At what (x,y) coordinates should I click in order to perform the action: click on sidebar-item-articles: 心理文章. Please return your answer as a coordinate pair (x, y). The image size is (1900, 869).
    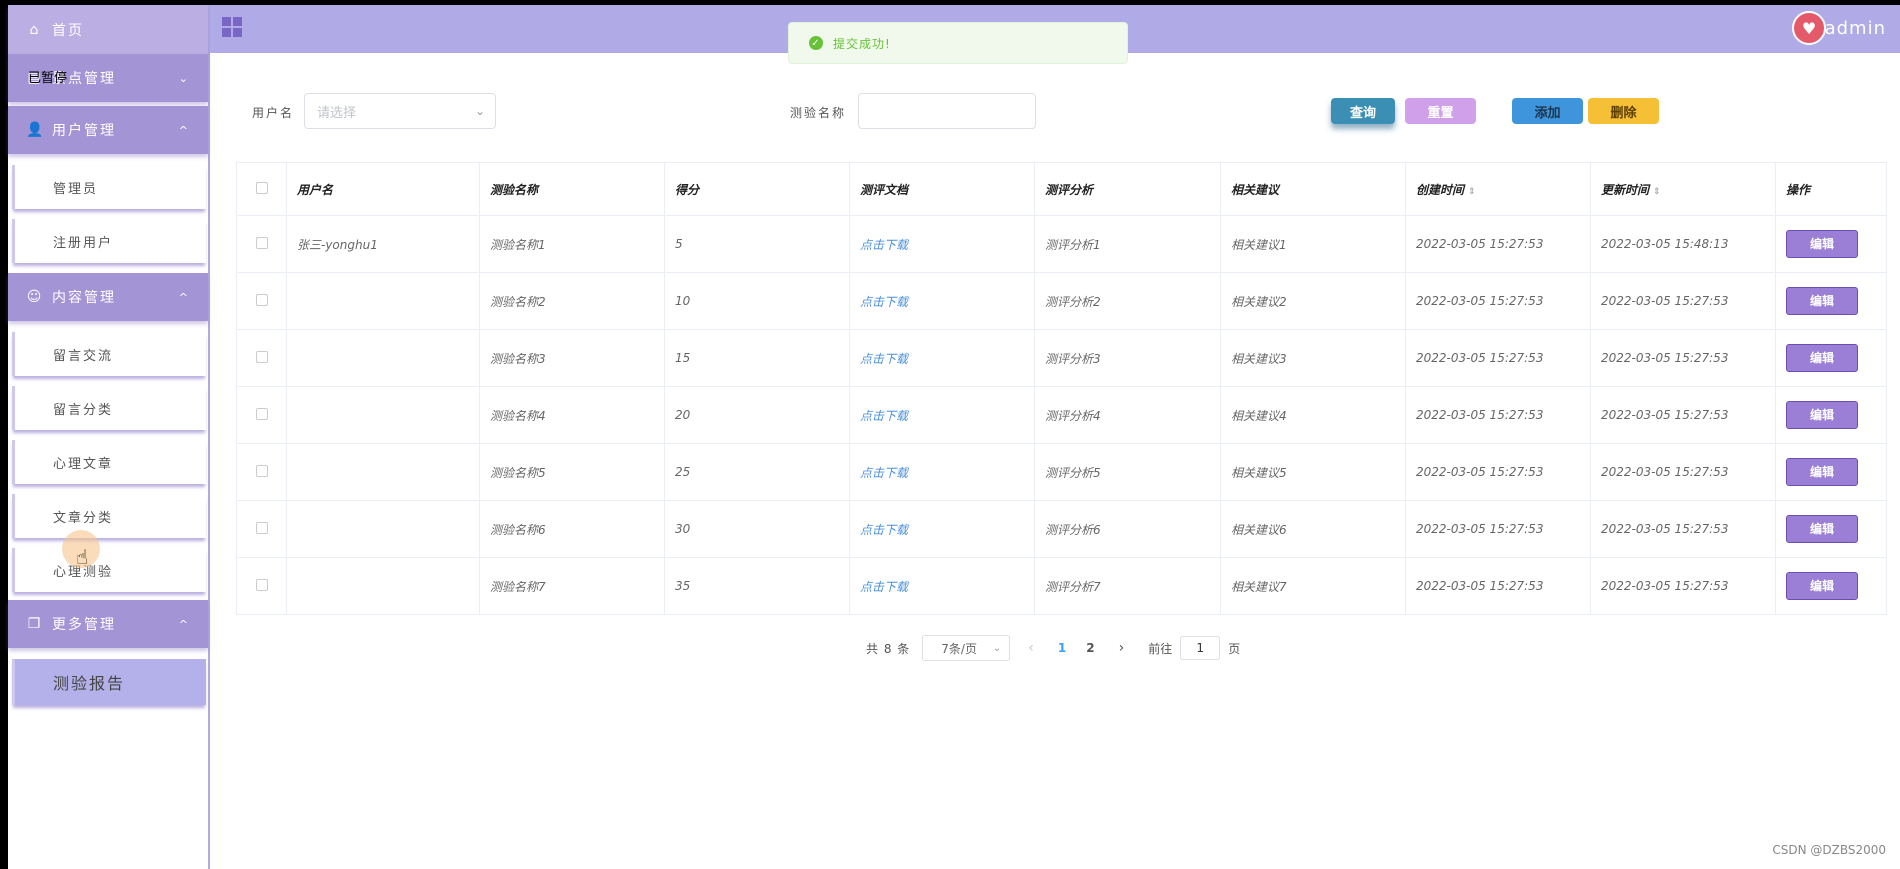
    Looking at the image, I should click on (109, 462).